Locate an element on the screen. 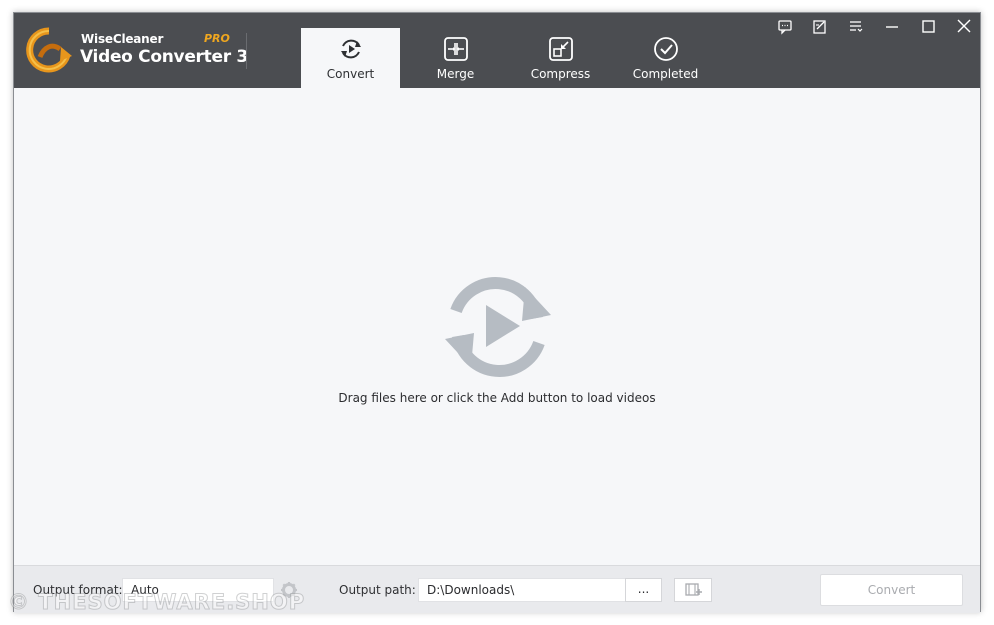  convert-button: Convert is located at coordinates (891, 590).